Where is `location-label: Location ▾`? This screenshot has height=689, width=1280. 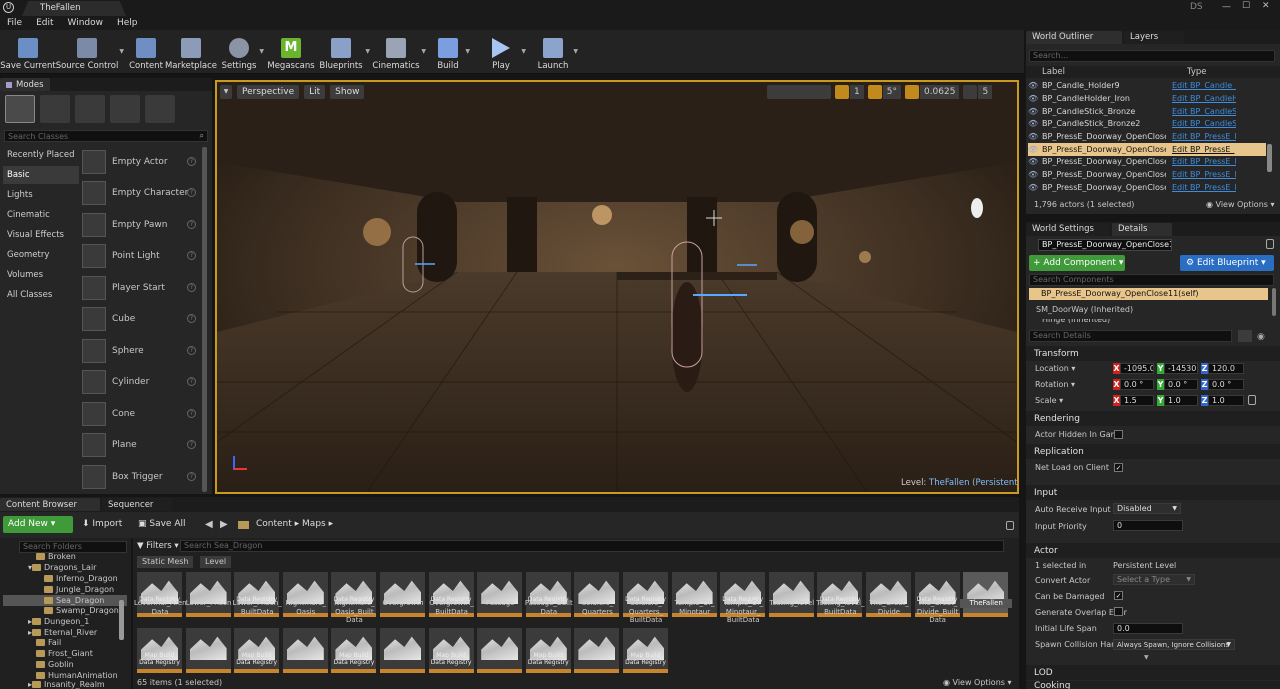 location-label: Location ▾ is located at coordinates (1055, 368).